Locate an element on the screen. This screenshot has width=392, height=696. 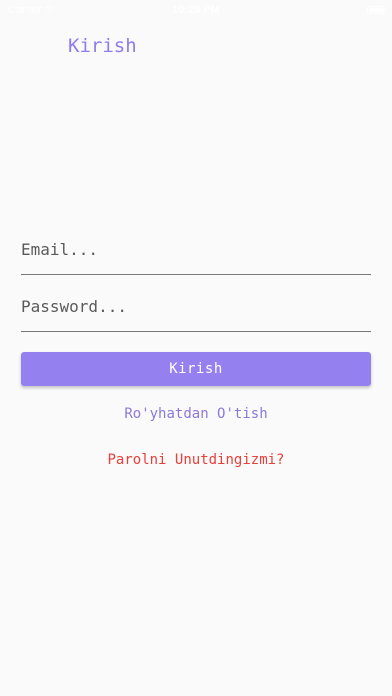
status-time: 10:29 PM is located at coordinates (196, 10).